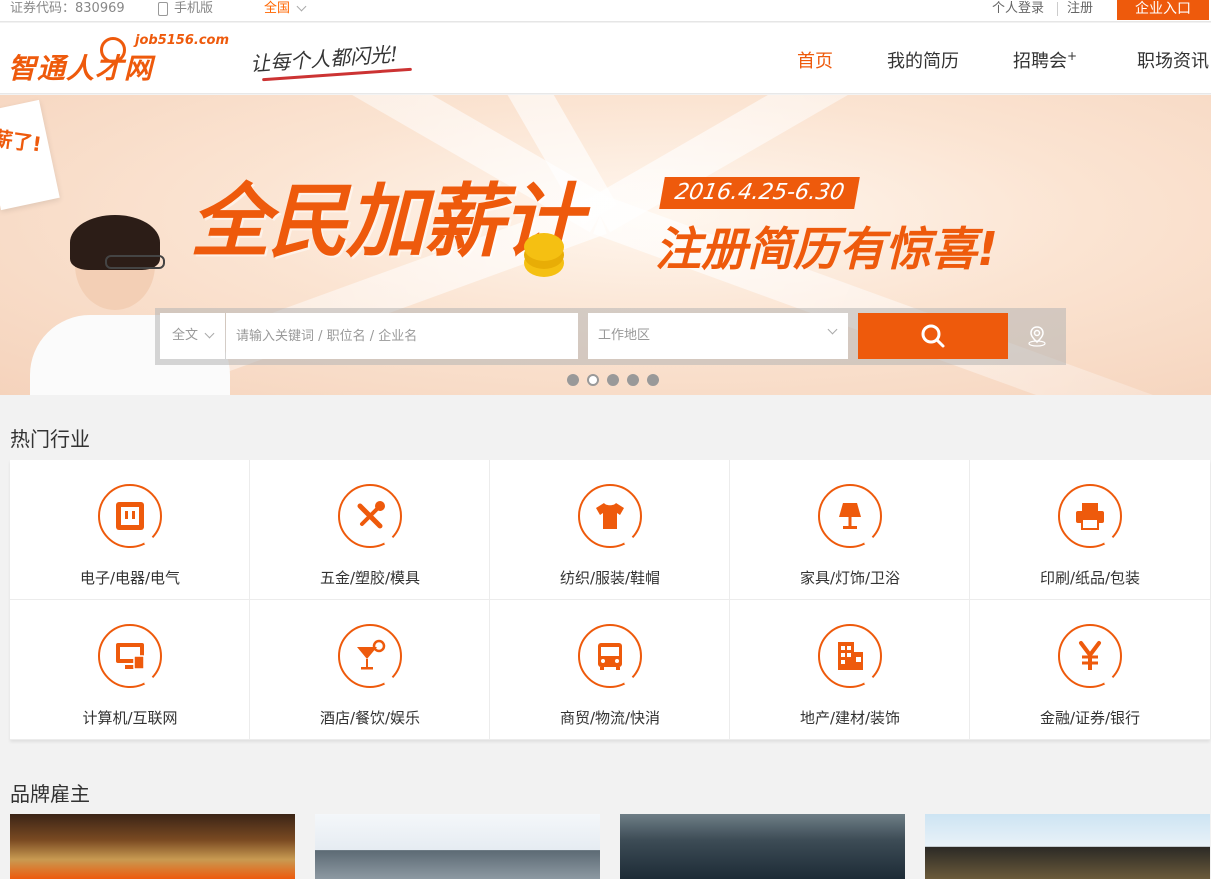 The image size is (1211, 879). I want to click on yen-icon, so click(1090, 655).